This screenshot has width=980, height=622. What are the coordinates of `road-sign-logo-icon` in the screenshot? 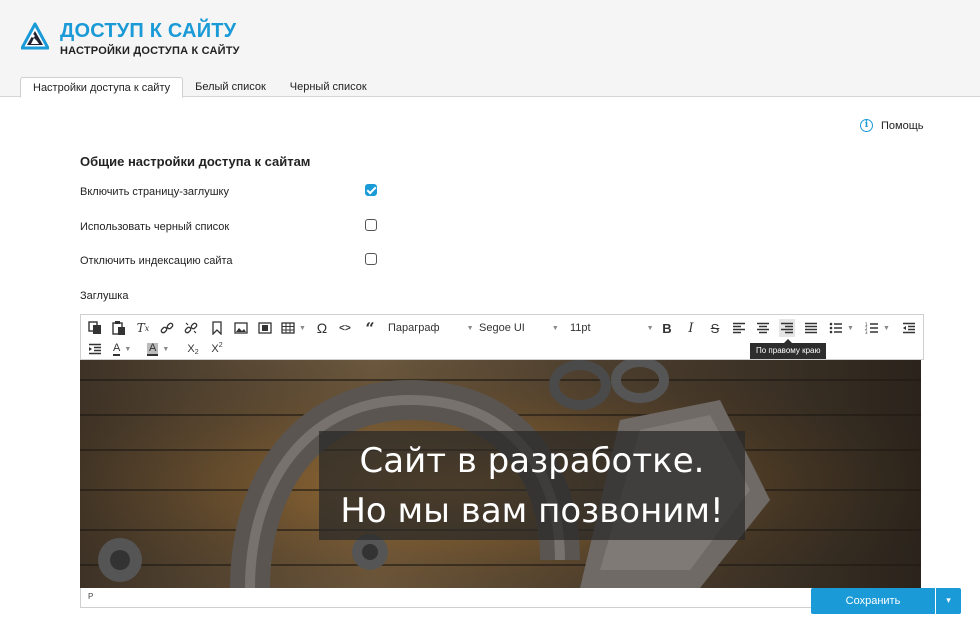 It's located at (35, 36).